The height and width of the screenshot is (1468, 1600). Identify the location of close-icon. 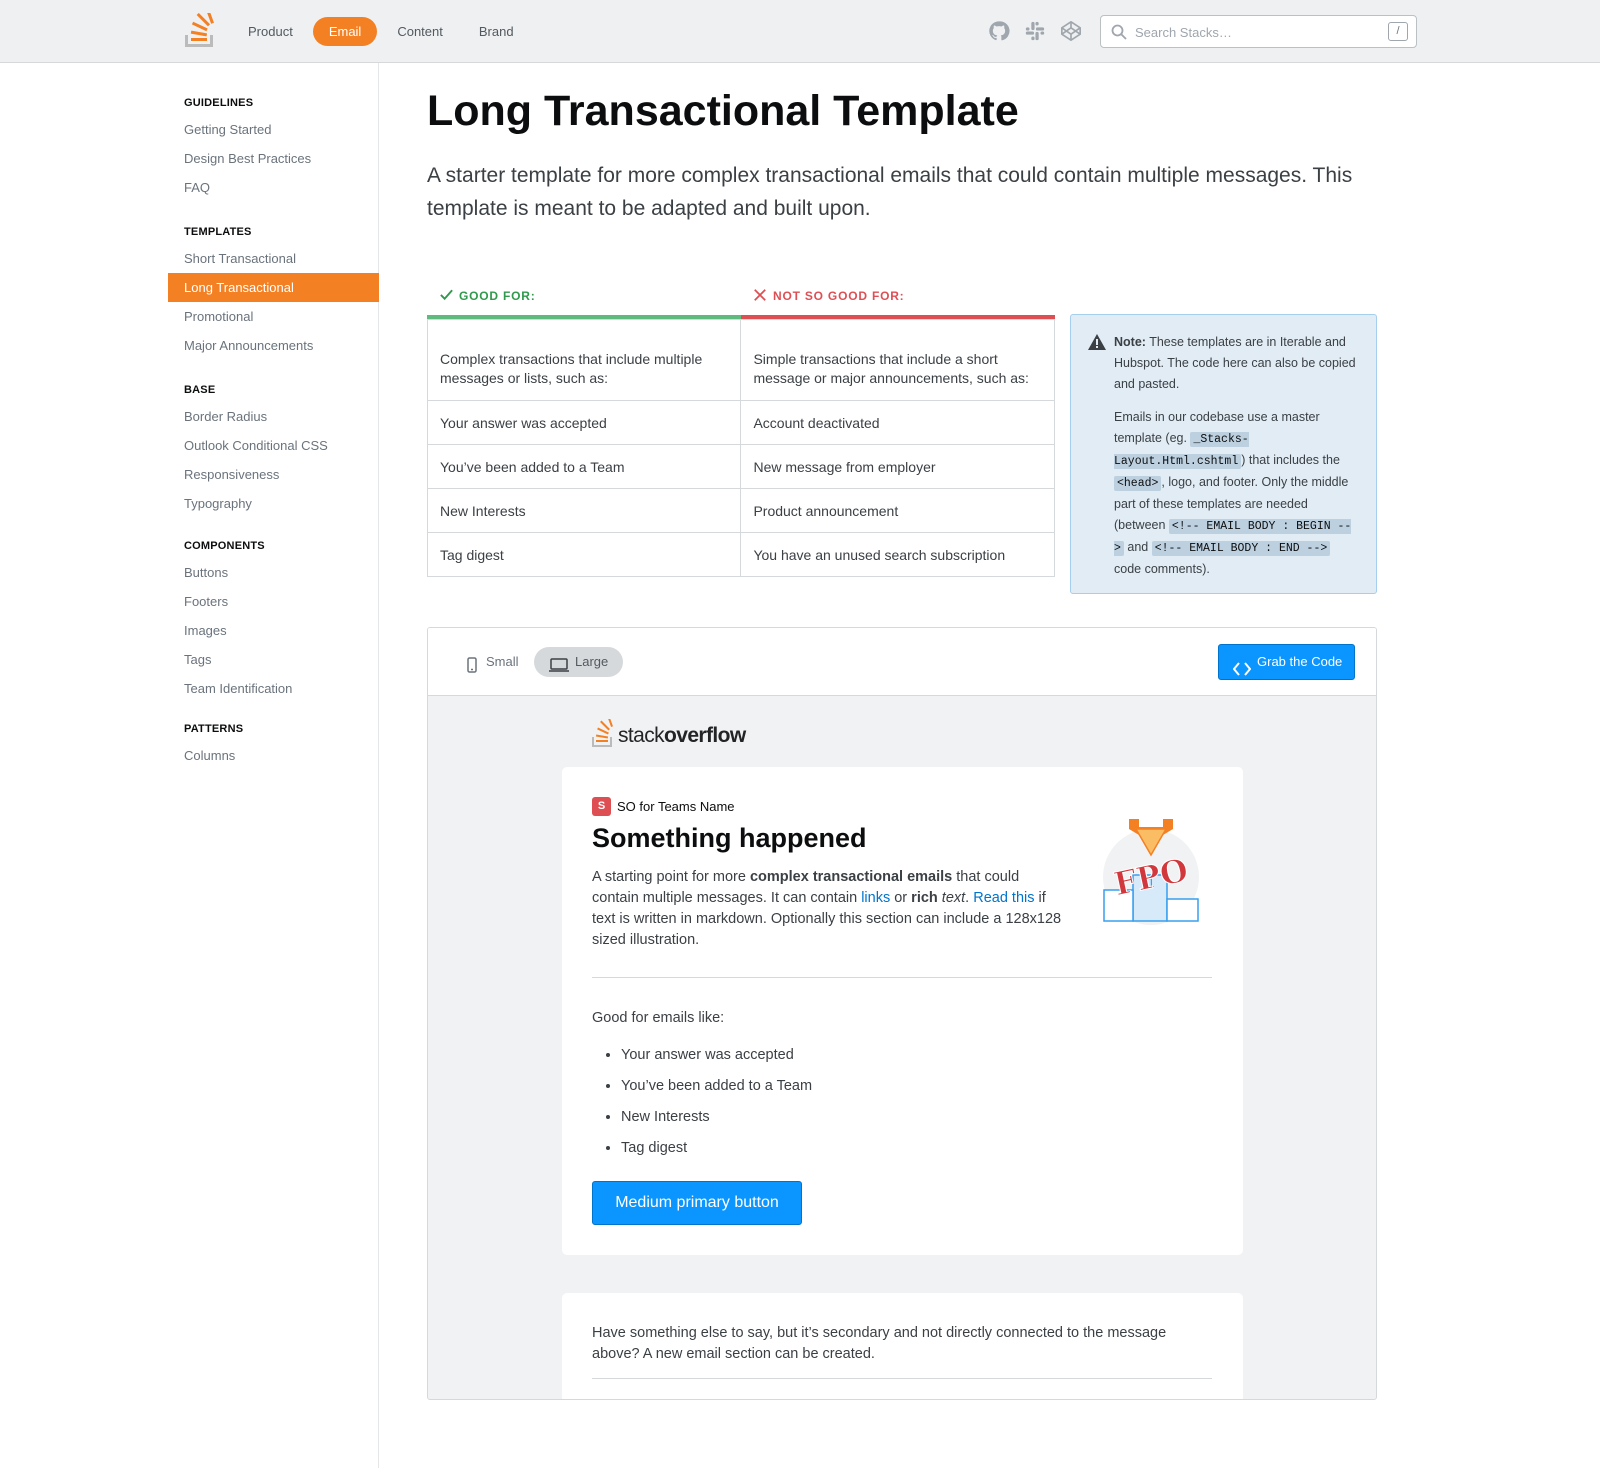
(760, 295).